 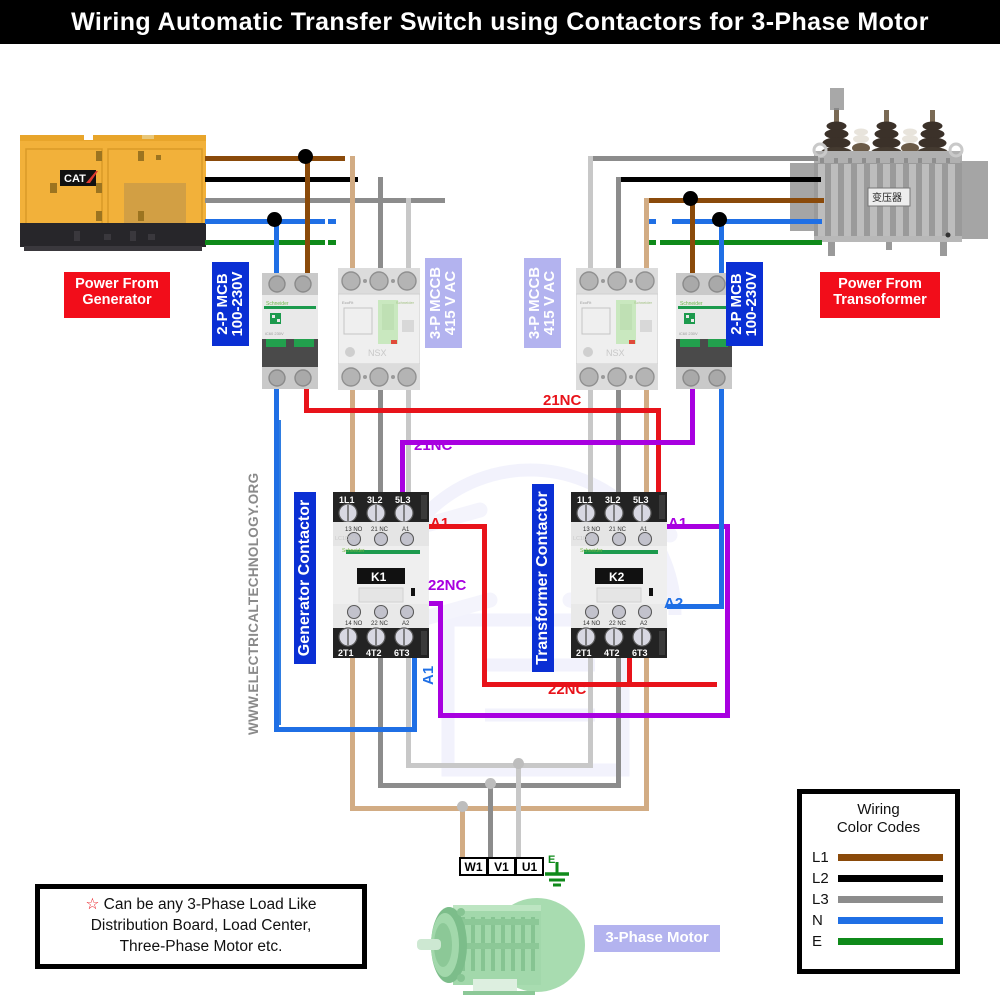 What do you see at coordinates (890, 920) in the screenshot?
I see `legend-swatch-n` at bounding box center [890, 920].